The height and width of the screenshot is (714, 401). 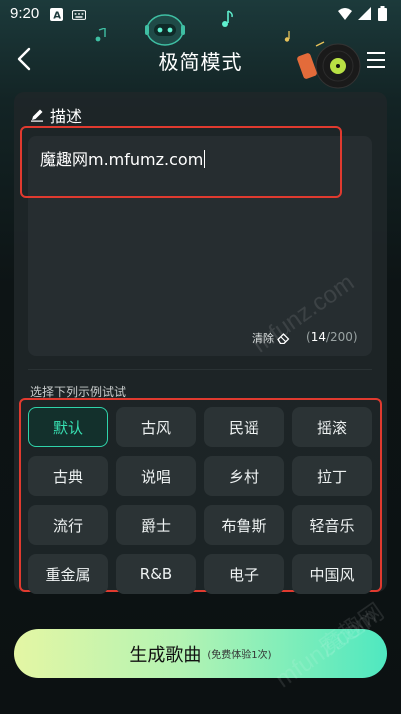 I want to click on example-tag-chip: 古典, so click(x=68, y=476).